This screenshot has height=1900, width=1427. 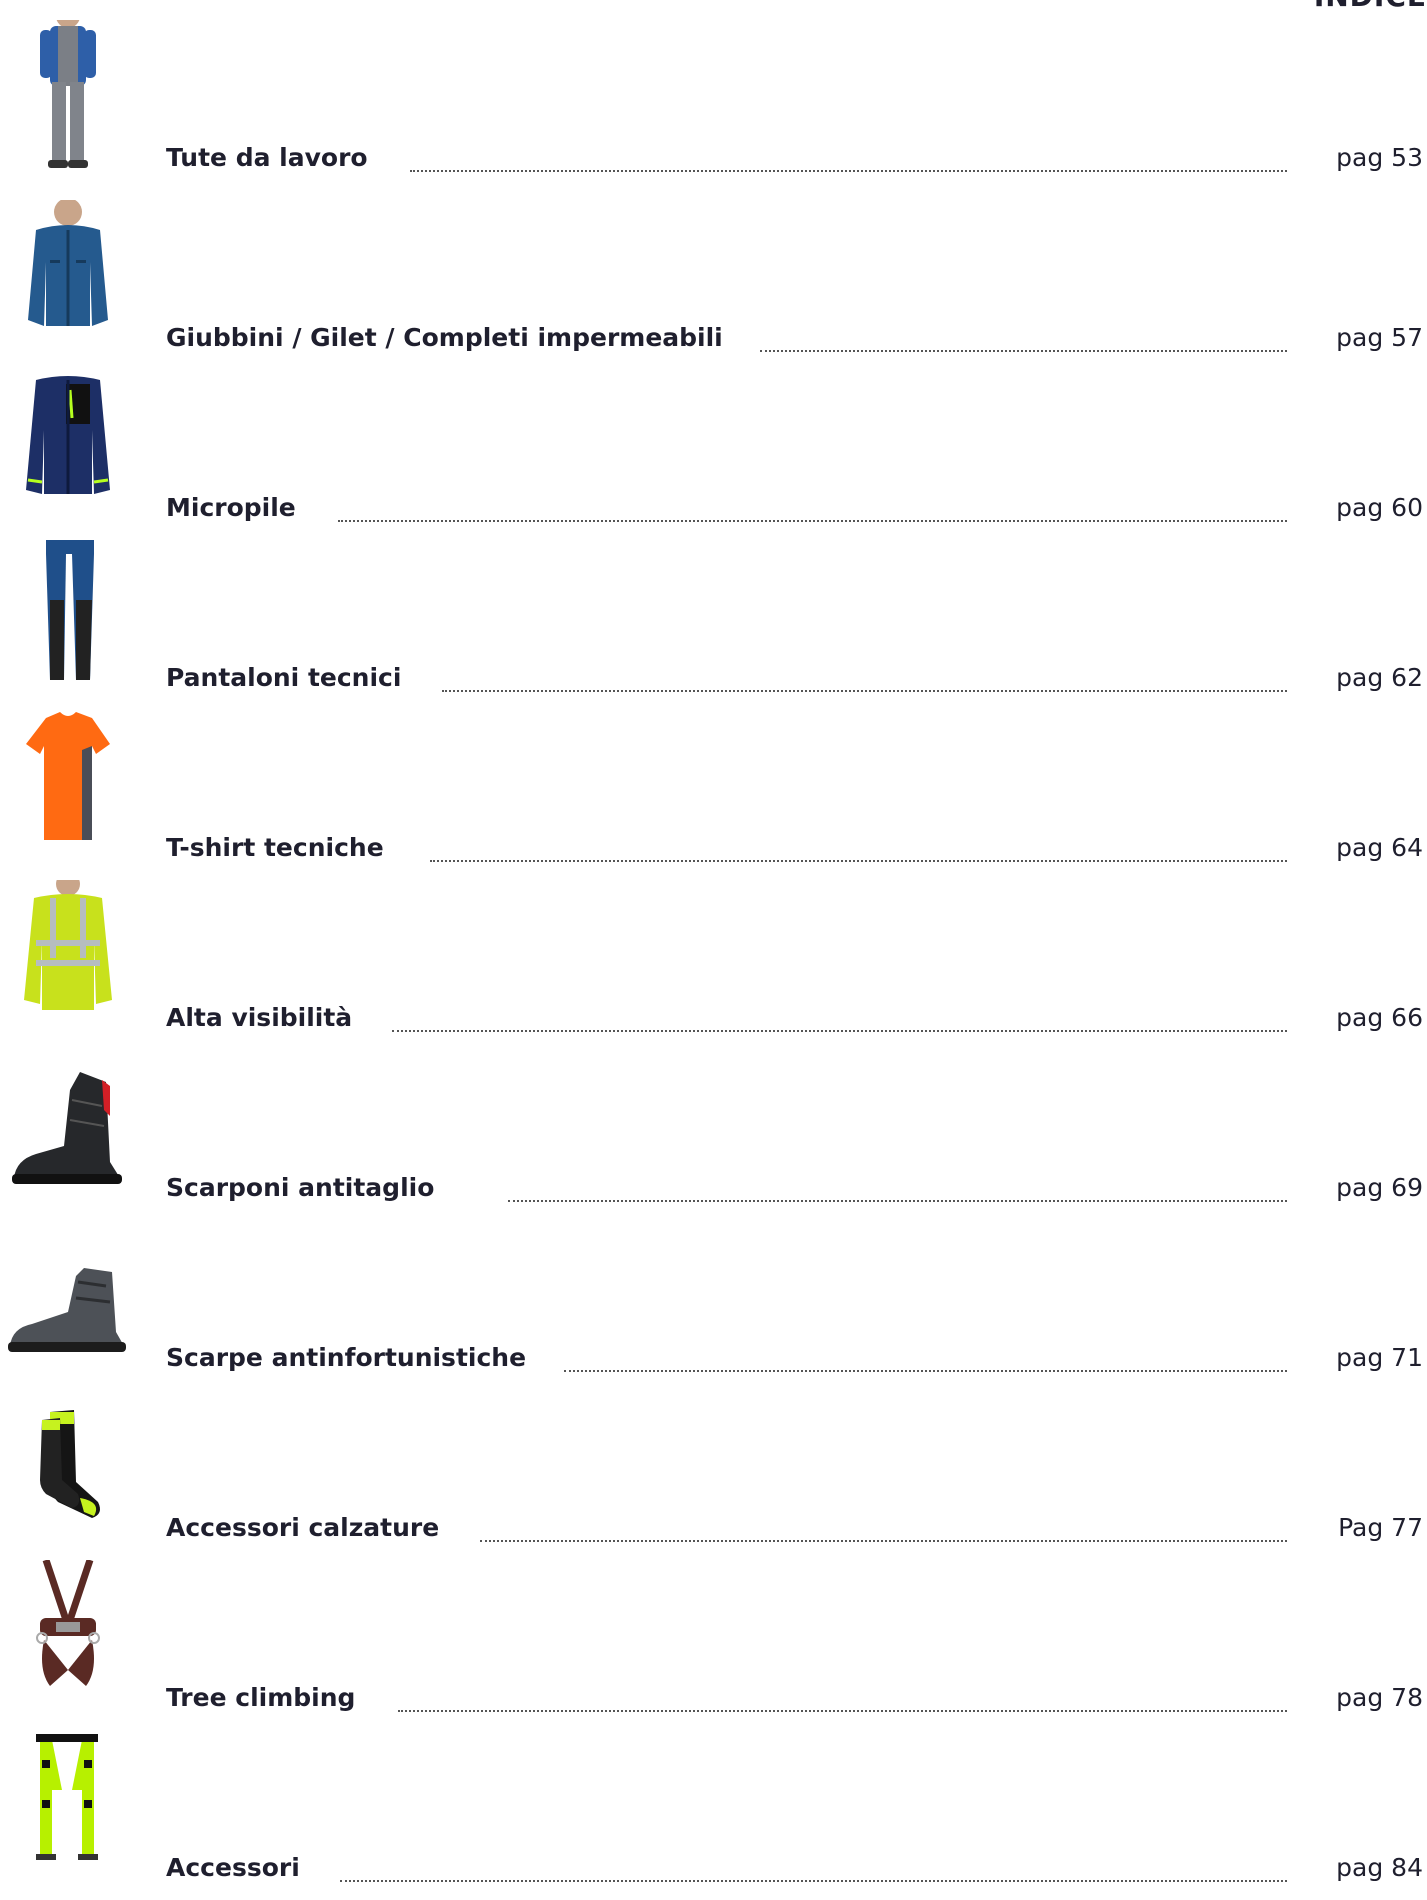 What do you see at coordinates (68, 95) in the screenshot?
I see `coverall-icon` at bounding box center [68, 95].